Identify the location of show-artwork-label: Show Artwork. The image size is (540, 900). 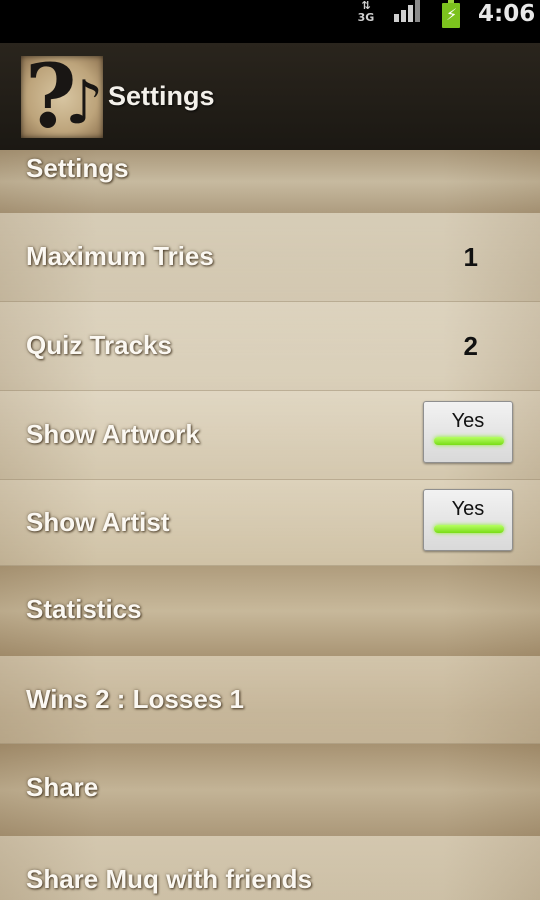
(113, 434).